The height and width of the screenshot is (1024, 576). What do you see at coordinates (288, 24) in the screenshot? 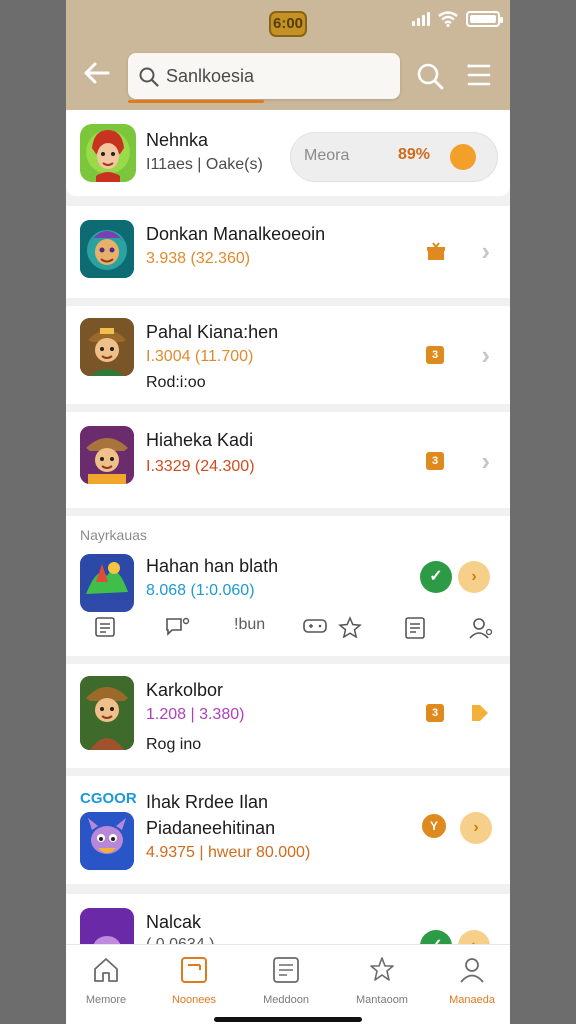
I see `status-clock-badge: 6:00` at bounding box center [288, 24].